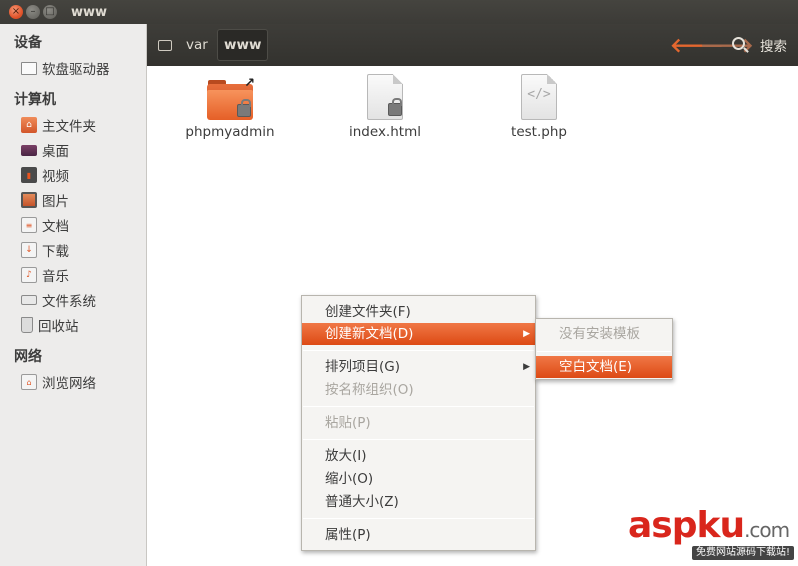 This screenshot has height=566, width=798. I want to click on window-title: www, so click(89, 12).